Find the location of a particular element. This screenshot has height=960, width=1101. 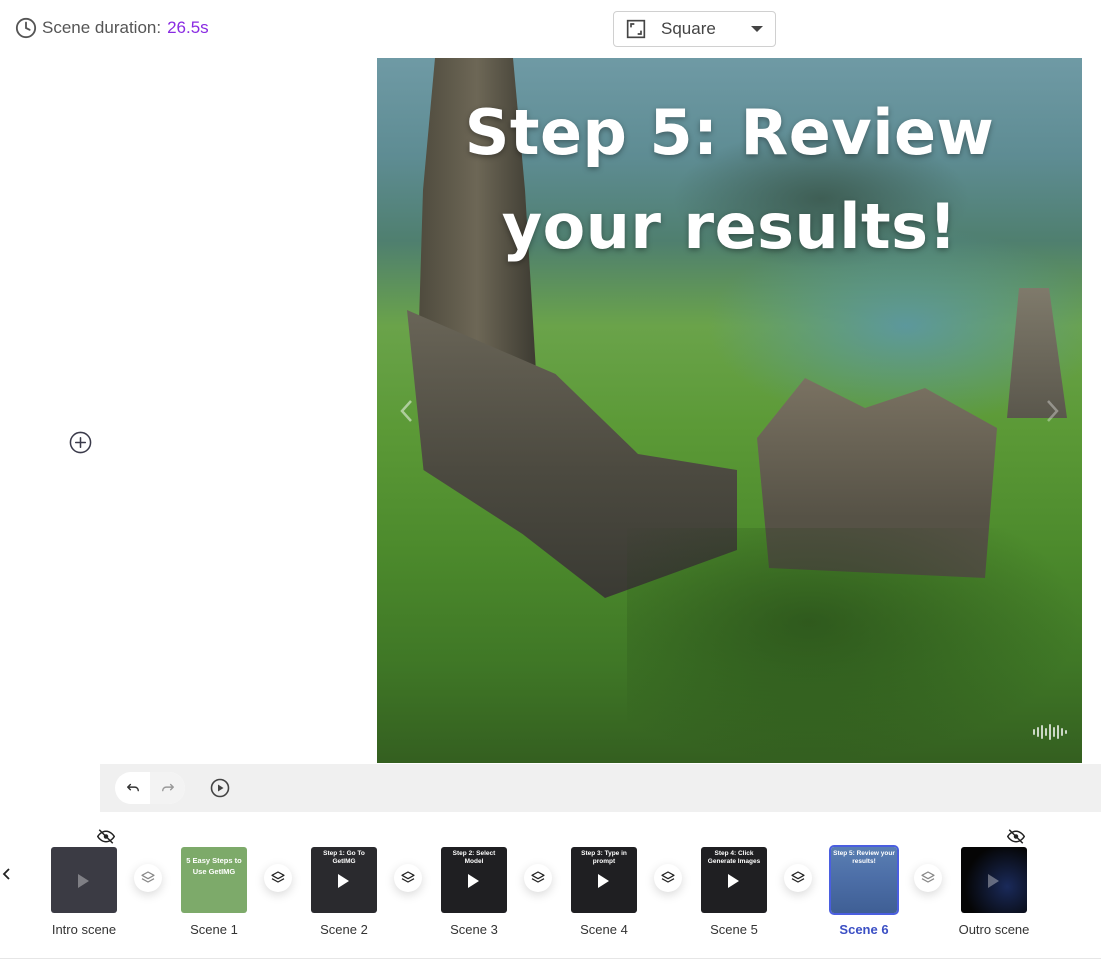

canvas-title-text: Step 5: Review your results! is located at coordinates (729, 180).